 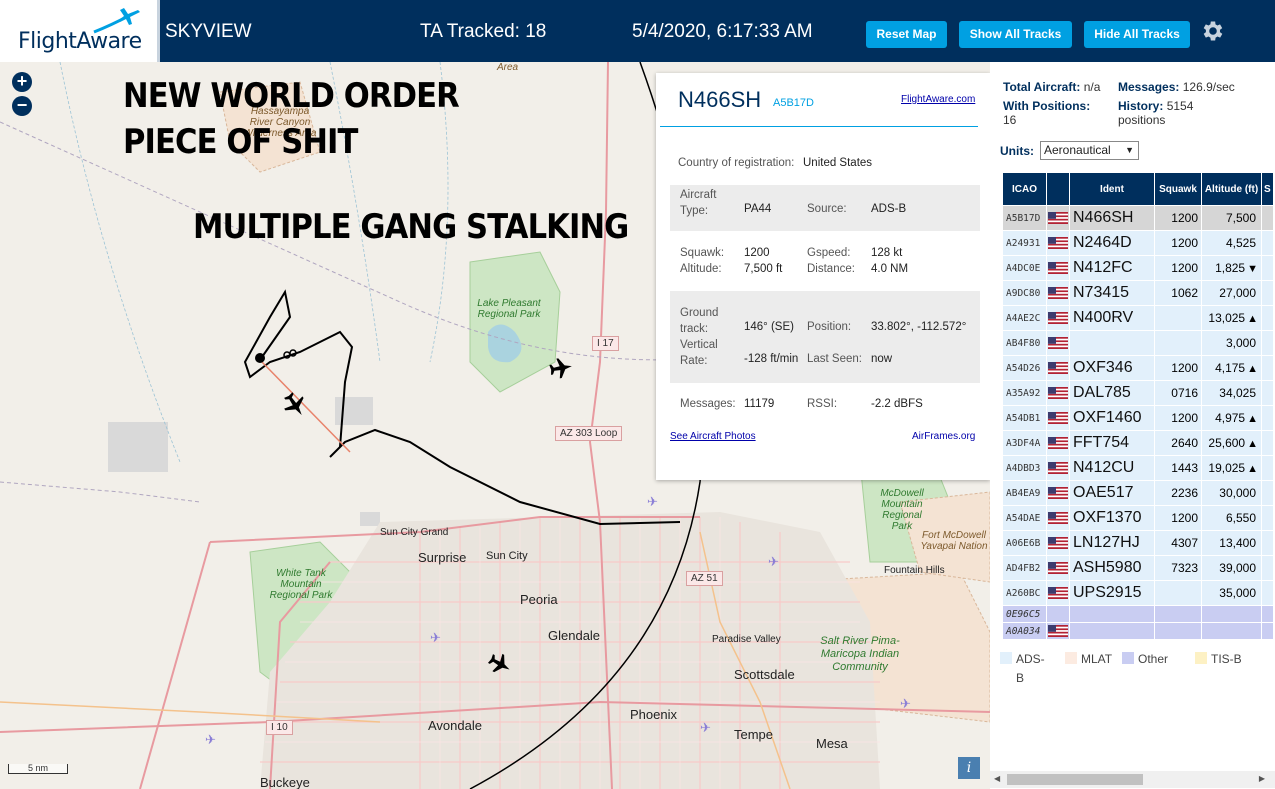 I want to click on table-row: AB4F80 3,000, so click(x=1138, y=343).